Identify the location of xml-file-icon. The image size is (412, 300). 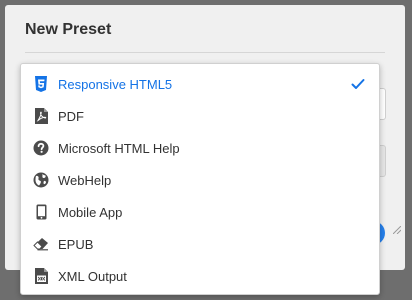
(41, 276).